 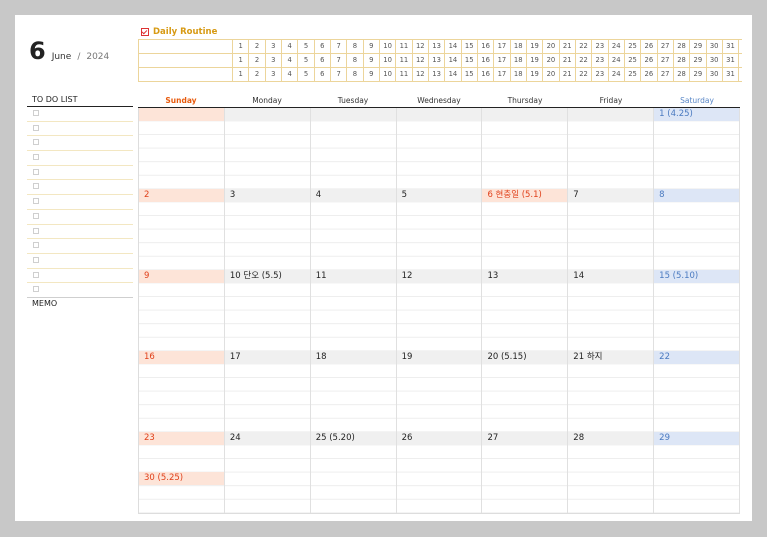 I want to click on calendar-day: 15 (5.10), so click(x=697, y=310).